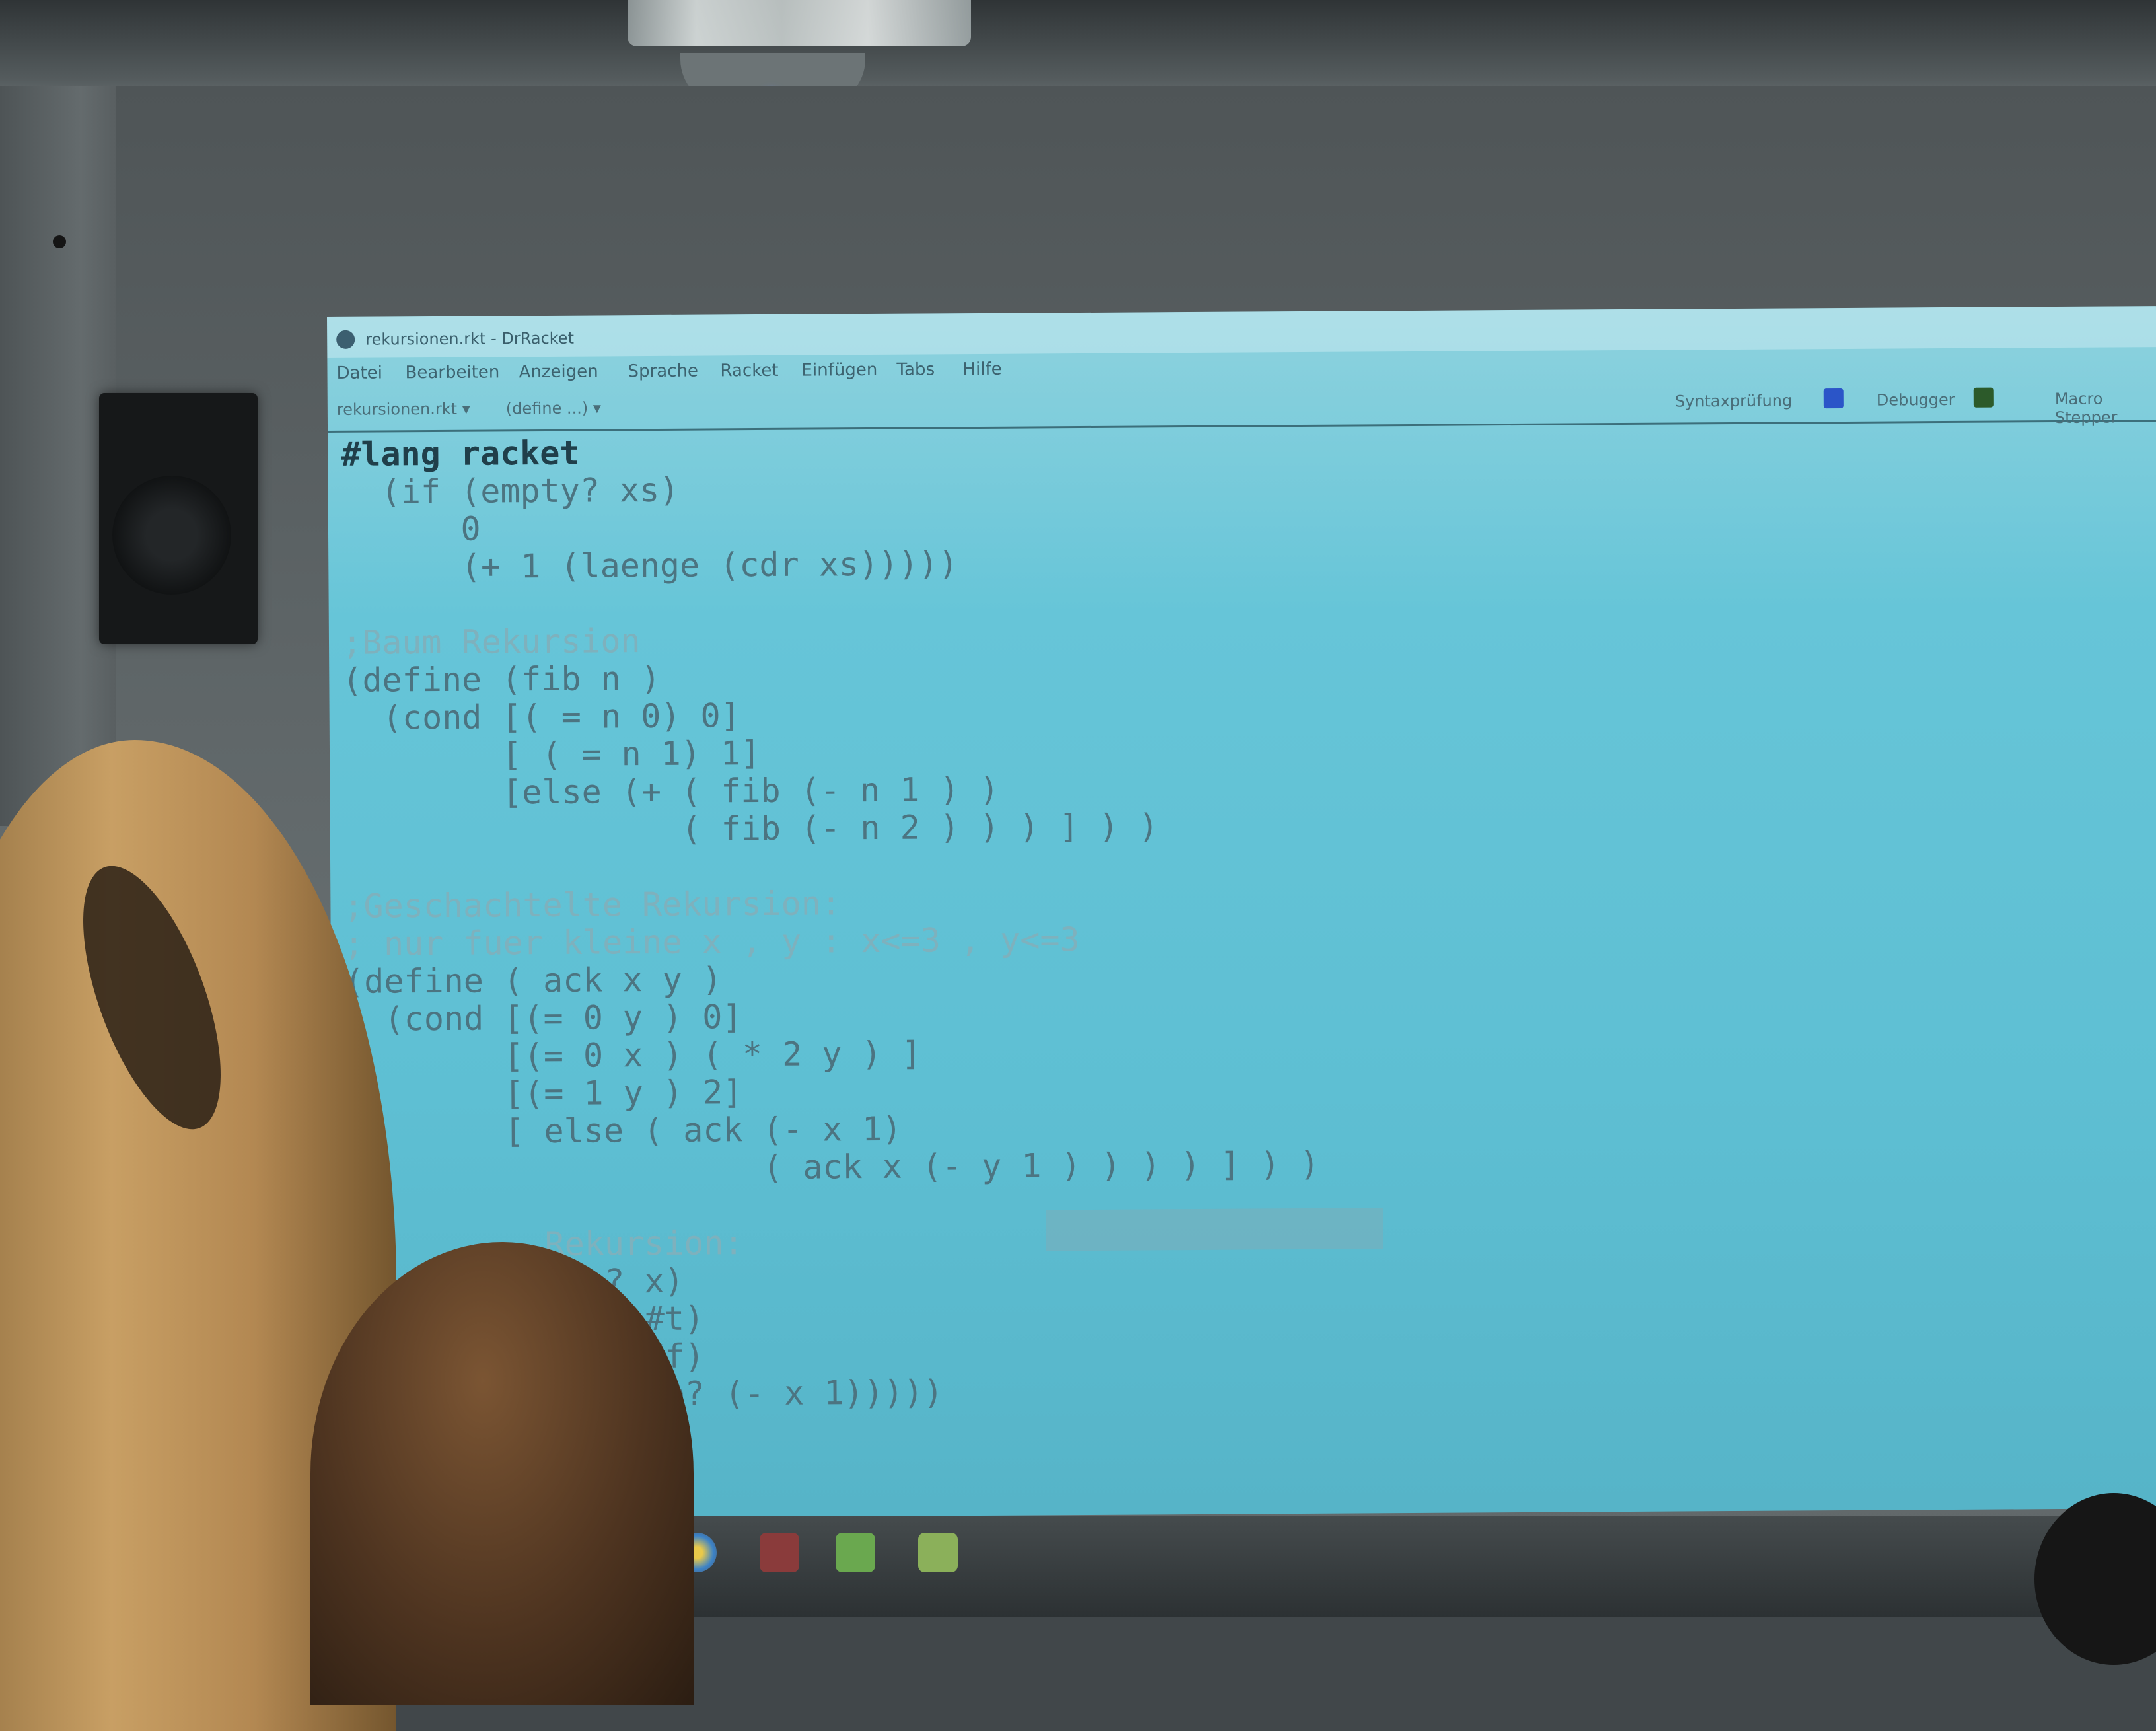  What do you see at coordinates (460, 453) in the screenshot?
I see `code-line: #lang racket` at bounding box center [460, 453].